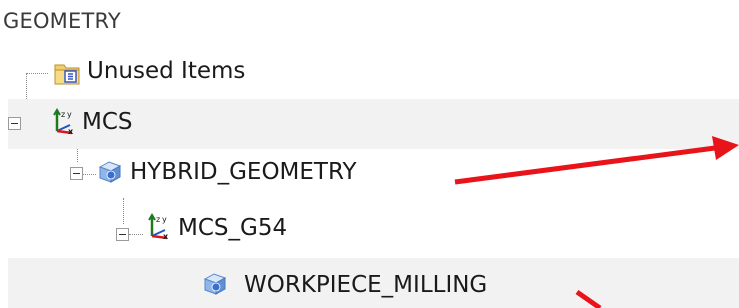 The image size is (739, 308). What do you see at coordinates (243, 172) in the screenshot?
I see `tree-item-label: HYBRID_GEOMETRY` at bounding box center [243, 172].